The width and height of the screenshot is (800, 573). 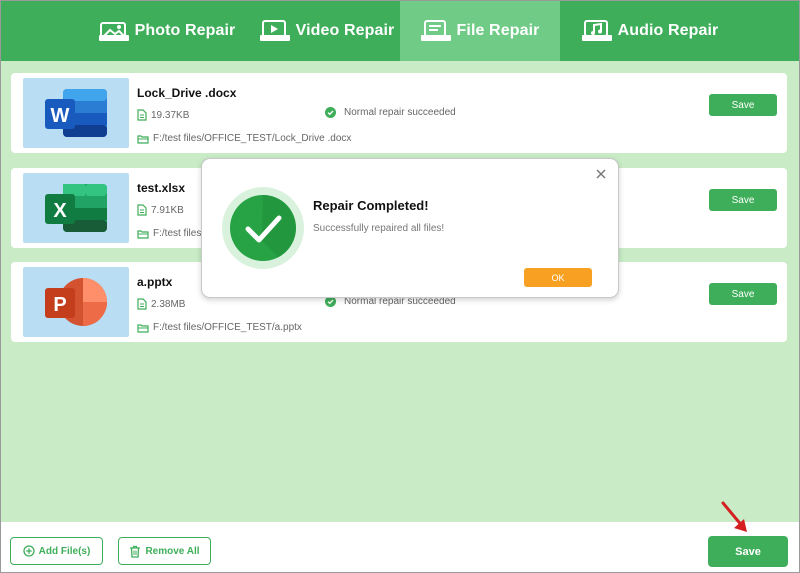 I want to click on file-path-row: F:/test files/OFFICE_TEST/a.pptx, so click(x=219, y=327).